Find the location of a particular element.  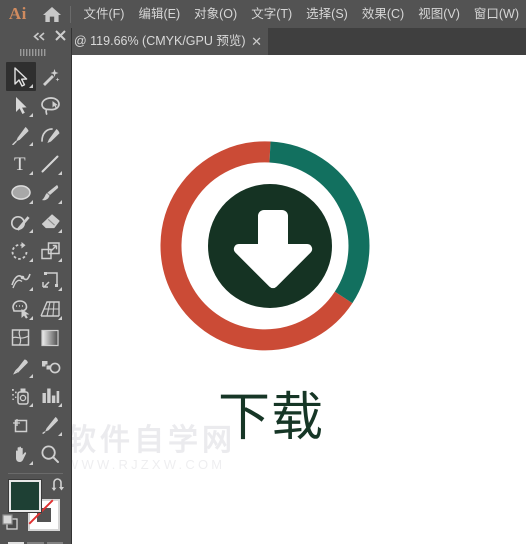

shaper-tool is located at coordinates (21, 221).